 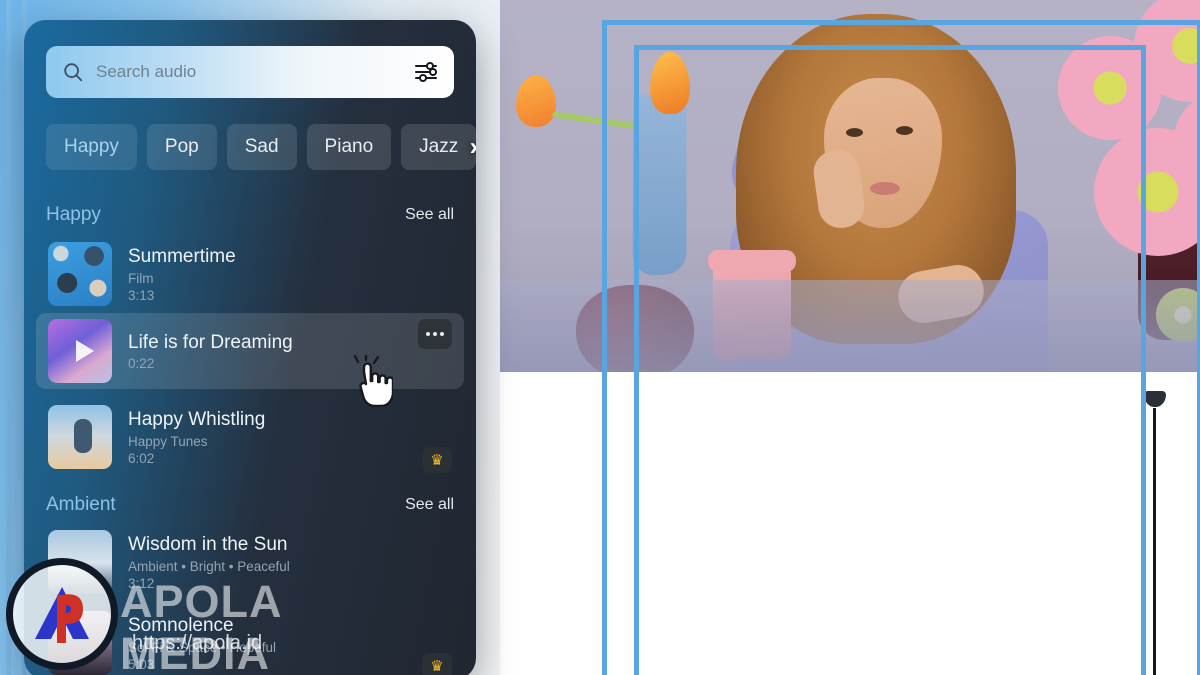 I want to click on glass-table-reflection, so click(x=849, y=326).